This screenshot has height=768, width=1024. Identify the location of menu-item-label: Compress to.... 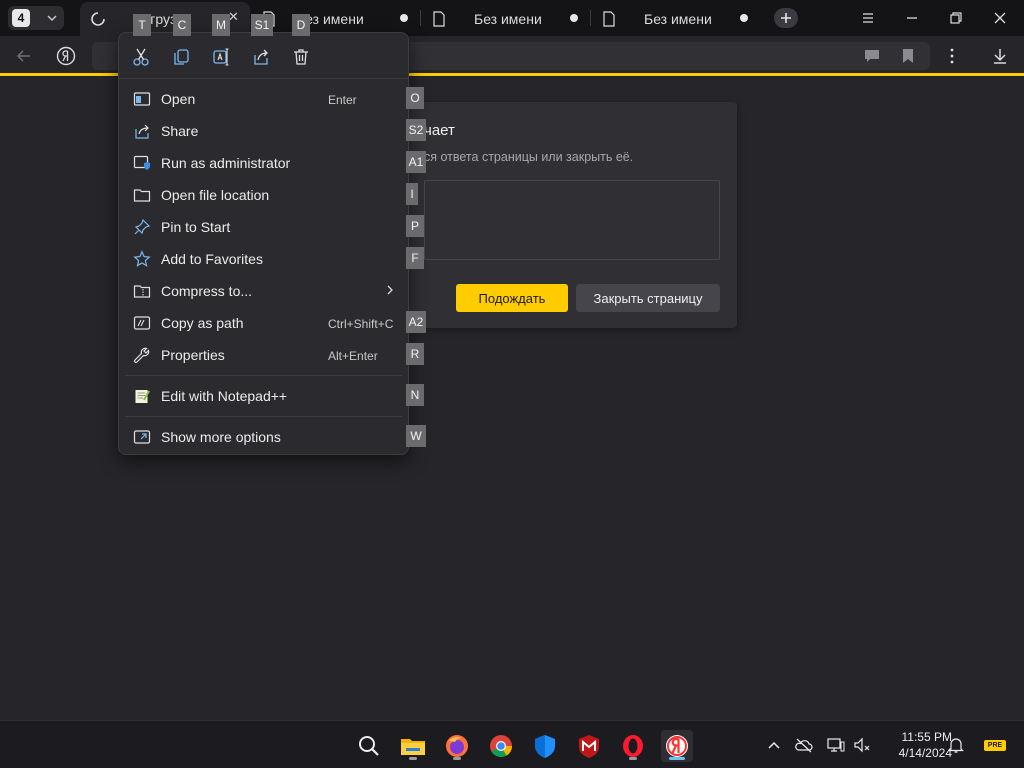
(207, 291).